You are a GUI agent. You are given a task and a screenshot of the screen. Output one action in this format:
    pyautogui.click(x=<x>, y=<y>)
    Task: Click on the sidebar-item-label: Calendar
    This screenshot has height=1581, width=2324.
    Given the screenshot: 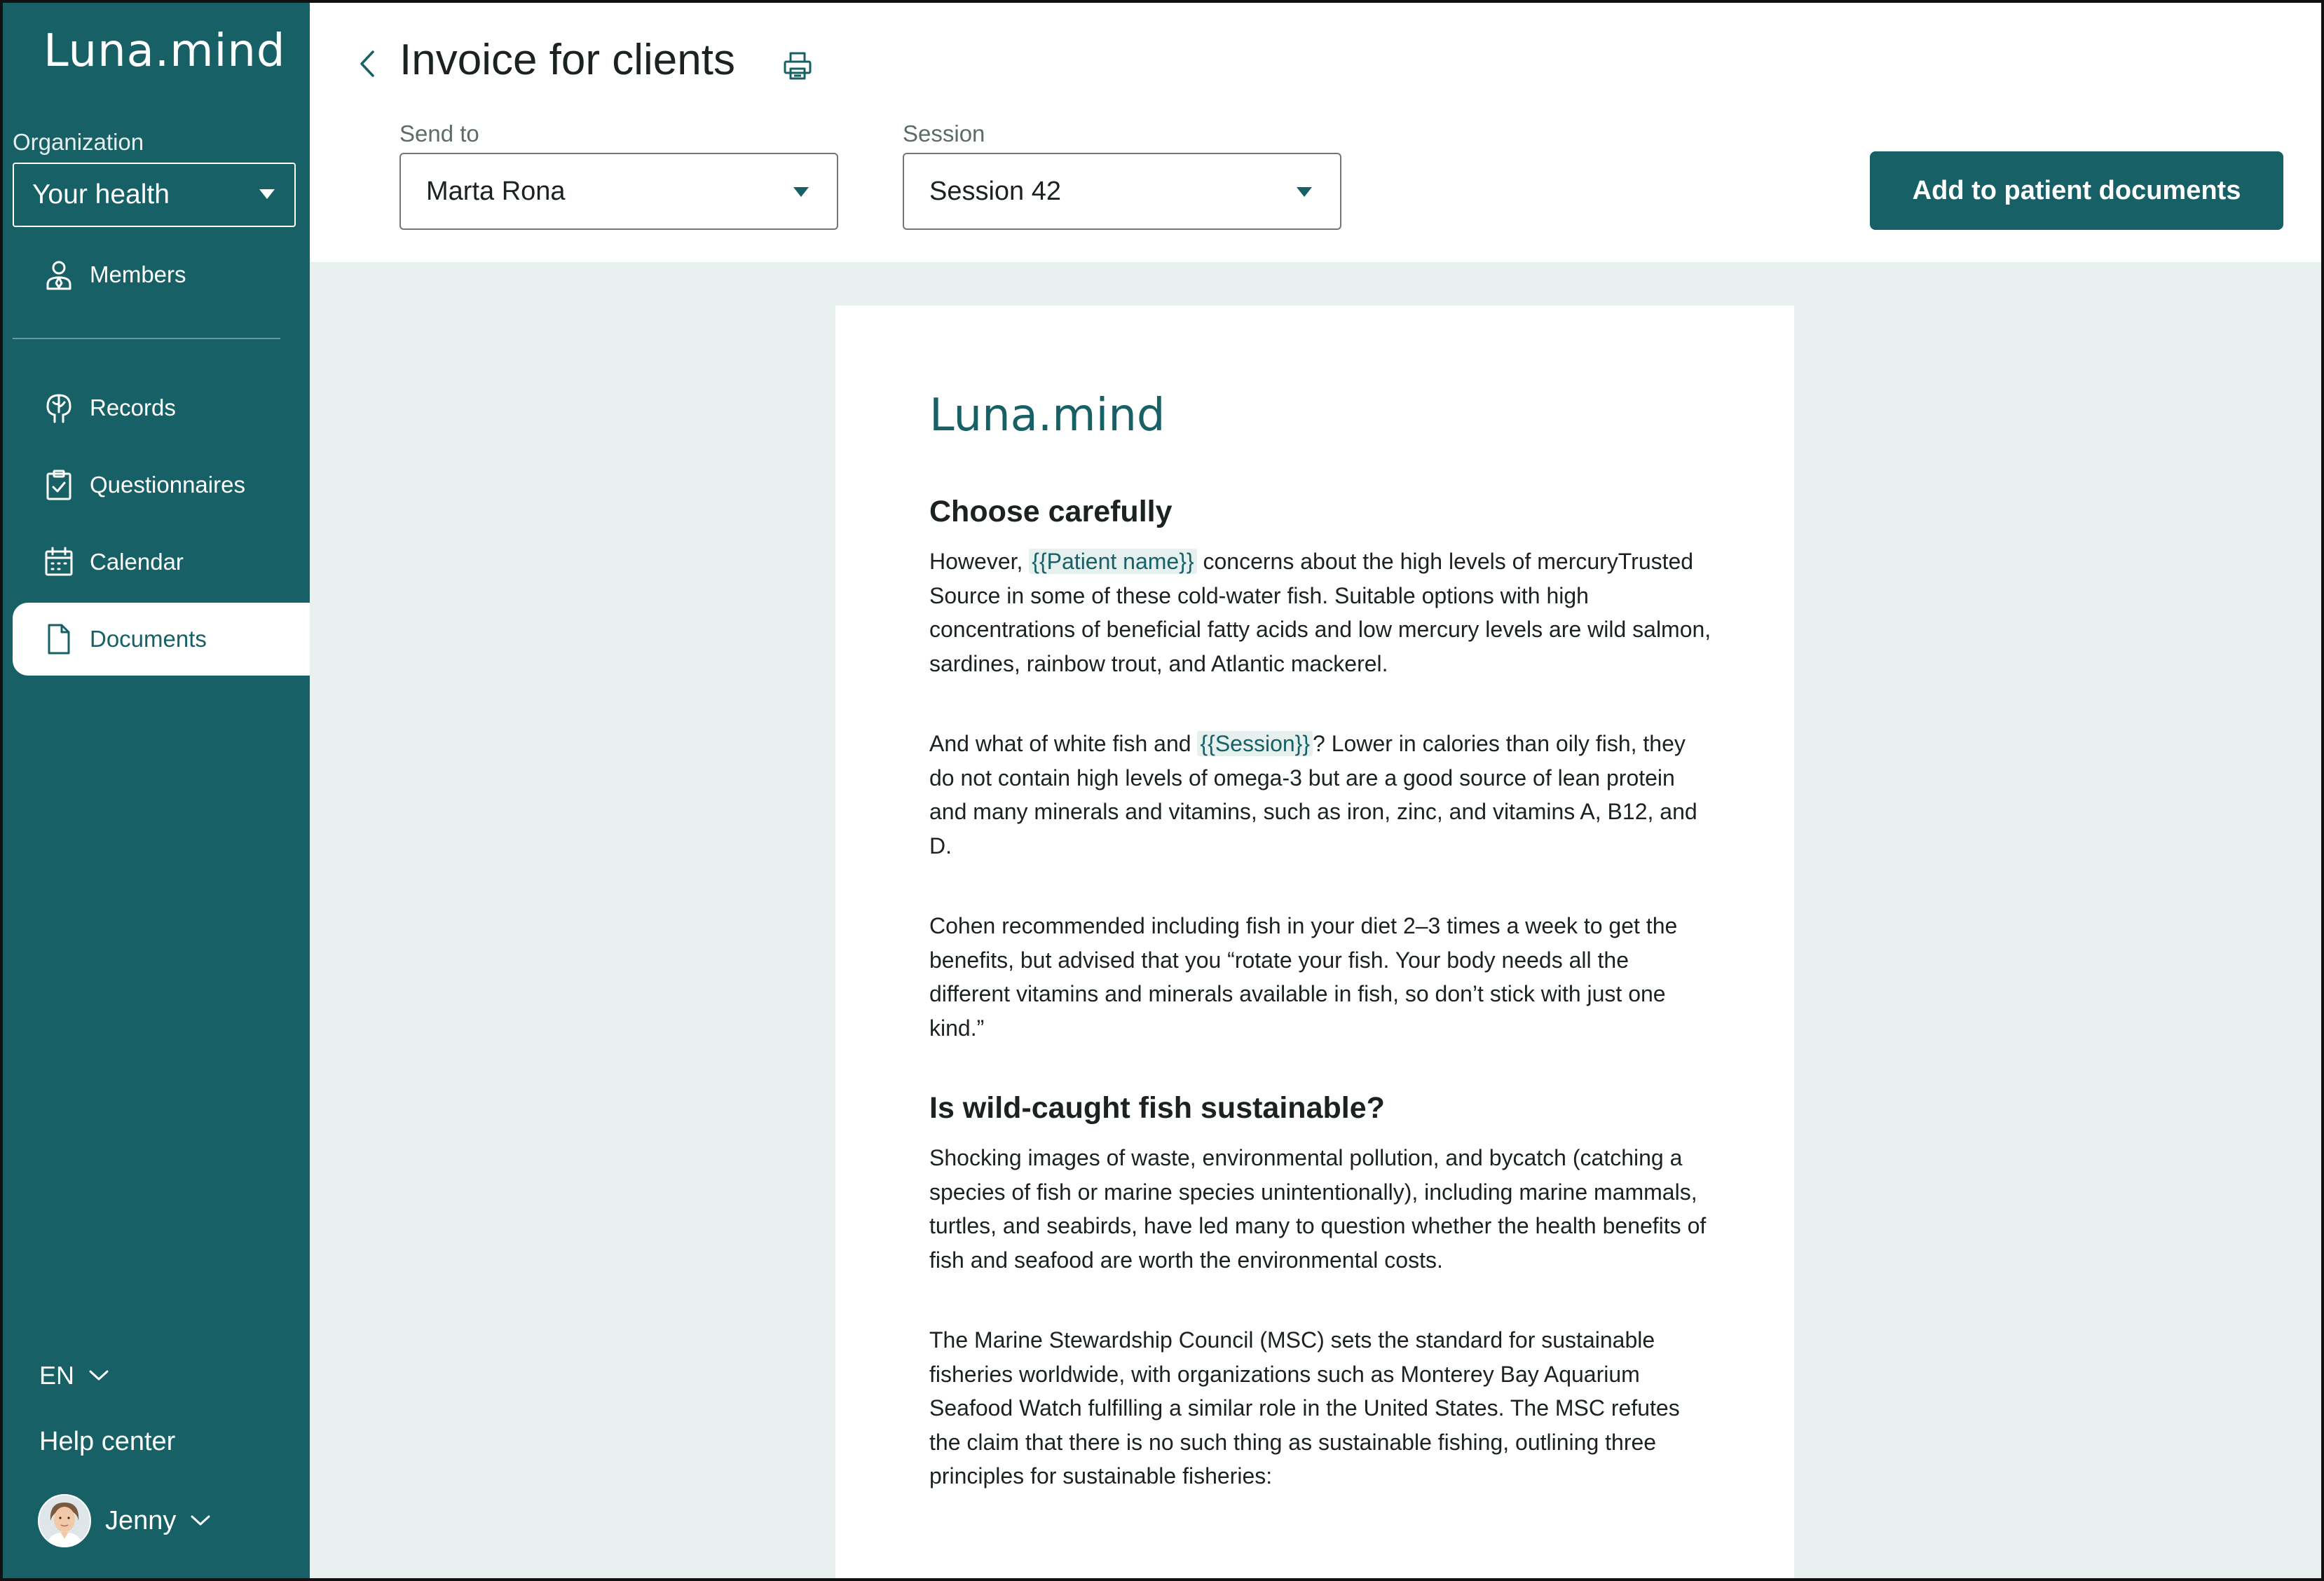 What is the action you would take?
    pyautogui.click(x=137, y=562)
    